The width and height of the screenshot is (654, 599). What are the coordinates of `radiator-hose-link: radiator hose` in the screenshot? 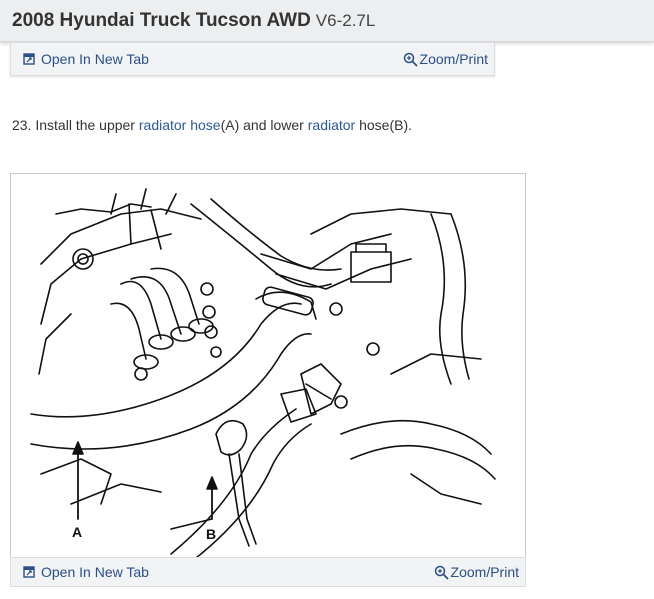 It's located at (180, 125).